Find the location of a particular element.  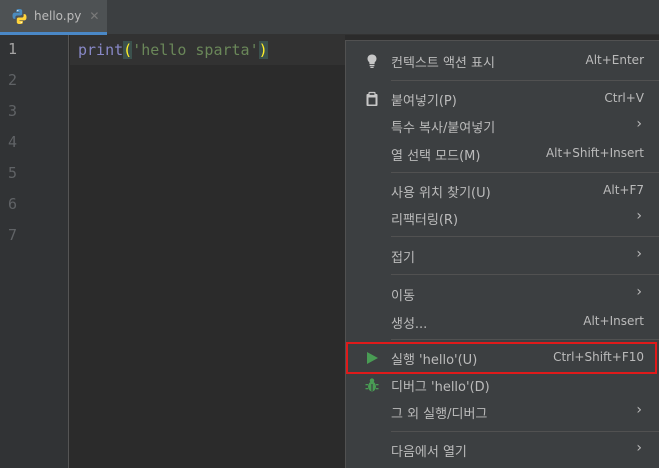

menu-item-open-in: 다음에서 열기 › is located at coordinates (502, 450).